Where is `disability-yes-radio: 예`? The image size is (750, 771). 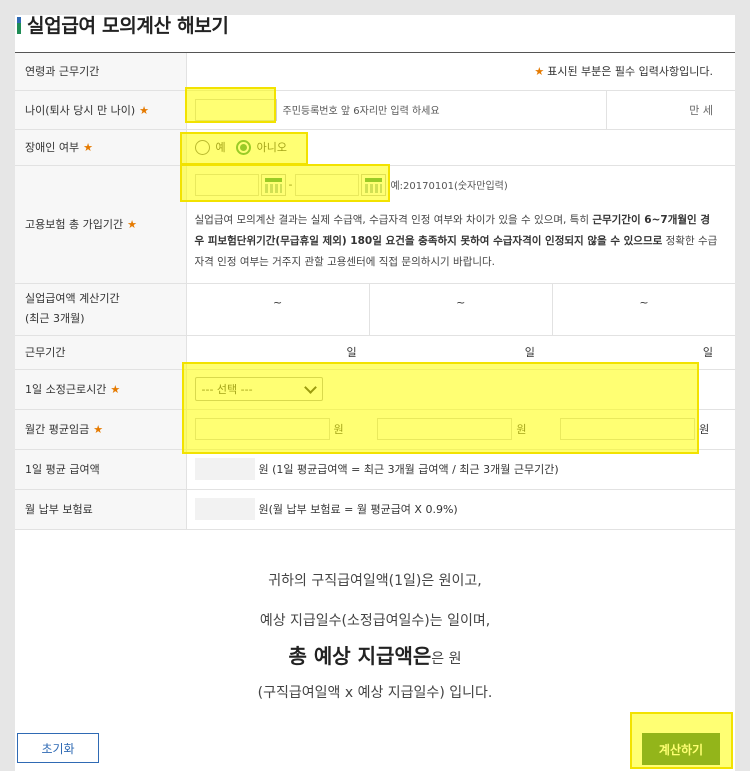
disability-yes-radio: 예 is located at coordinates (210, 147).